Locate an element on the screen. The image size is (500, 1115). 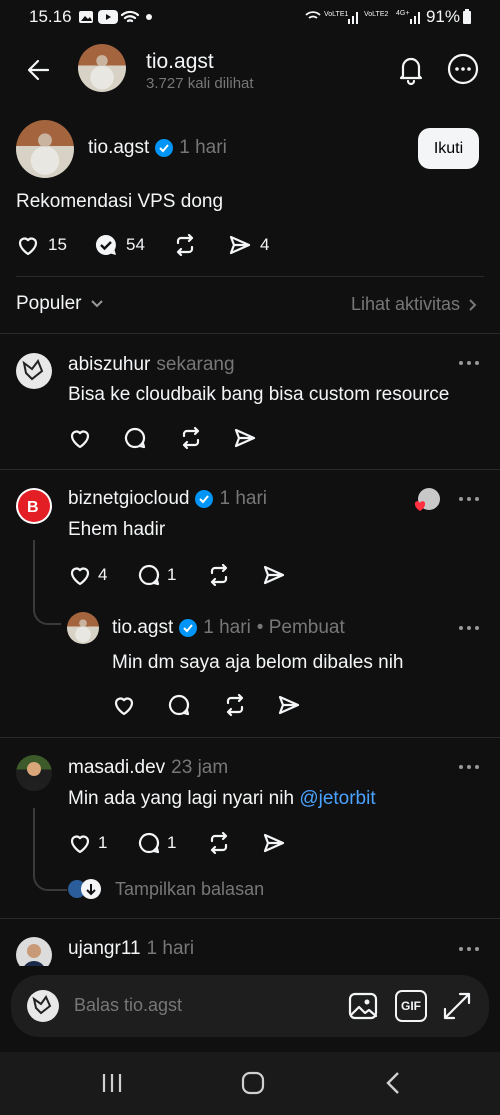
nested-reply-time: 1 hari is located at coordinates (227, 627).